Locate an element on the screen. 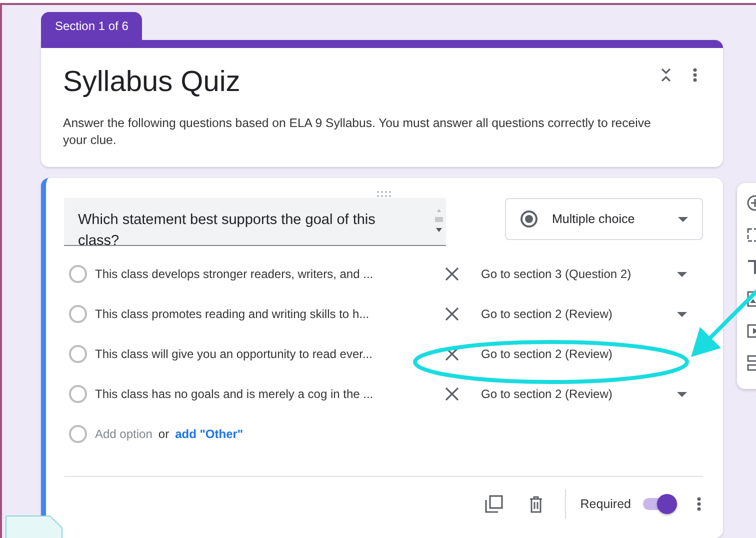 The width and height of the screenshot is (756, 538). required-toggle is located at coordinates (660, 504).